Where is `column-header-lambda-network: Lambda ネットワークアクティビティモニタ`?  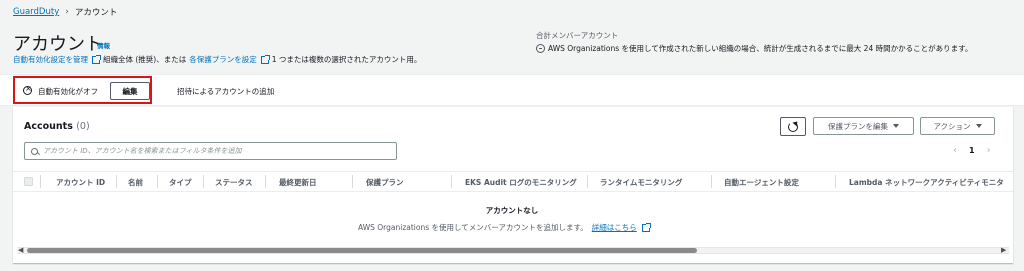 column-header-lambda-network: Lambda ネットワークアクティビティモニタ is located at coordinates (926, 182).